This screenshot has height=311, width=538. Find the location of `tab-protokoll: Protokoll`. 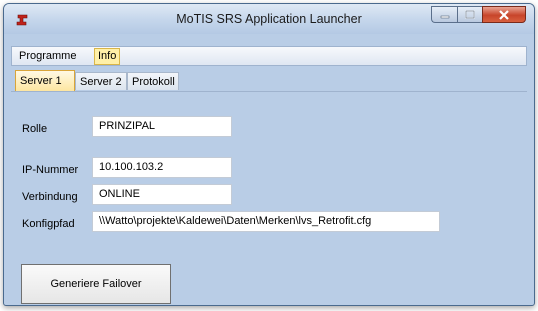

tab-protokoll: Protokoll is located at coordinates (153, 81).